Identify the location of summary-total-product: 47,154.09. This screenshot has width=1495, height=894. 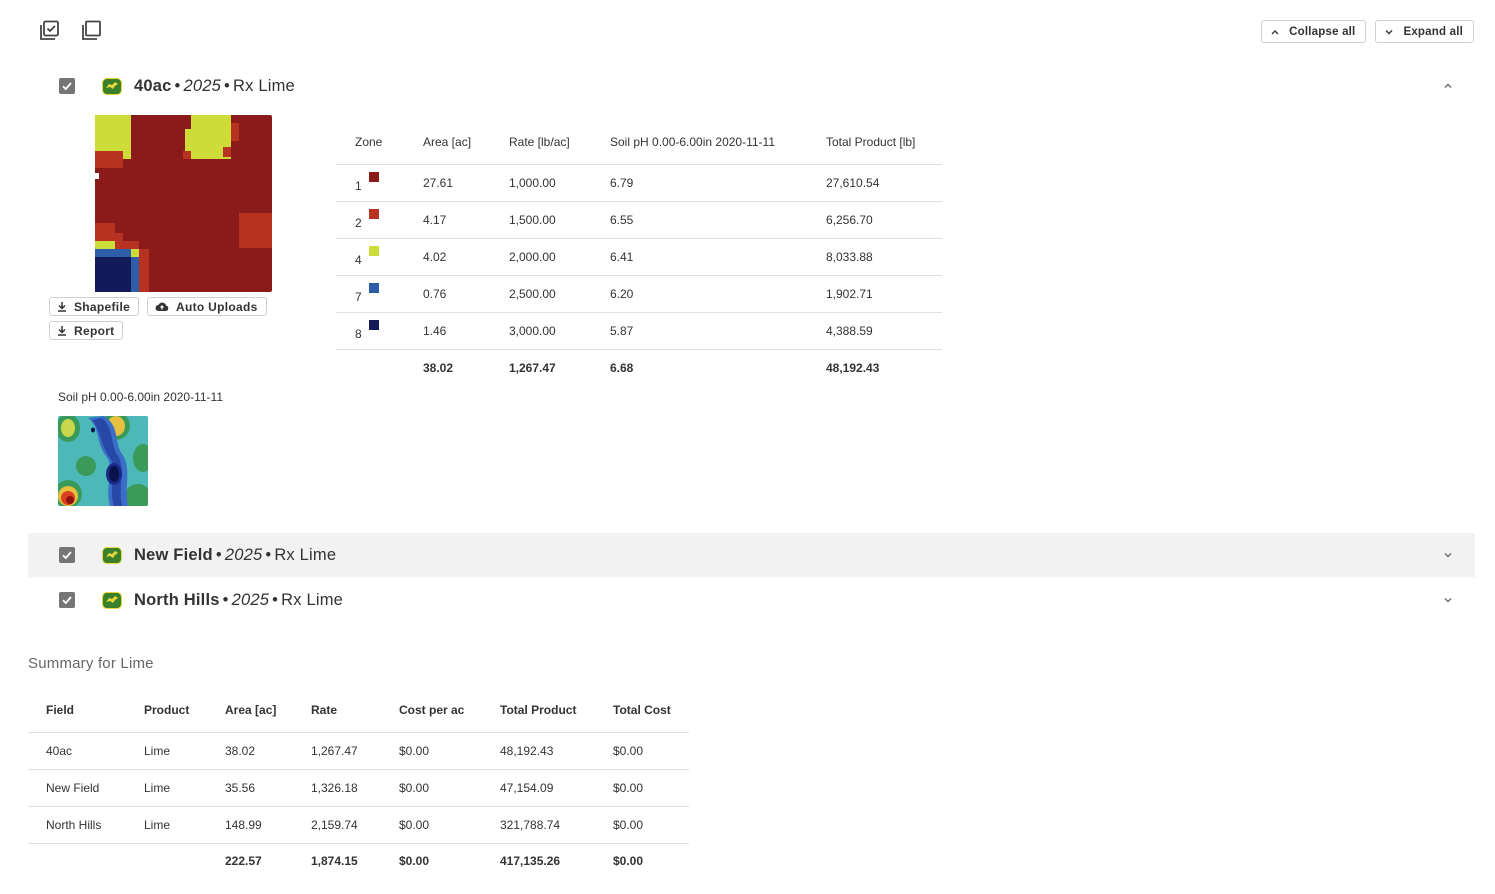
(538, 788).